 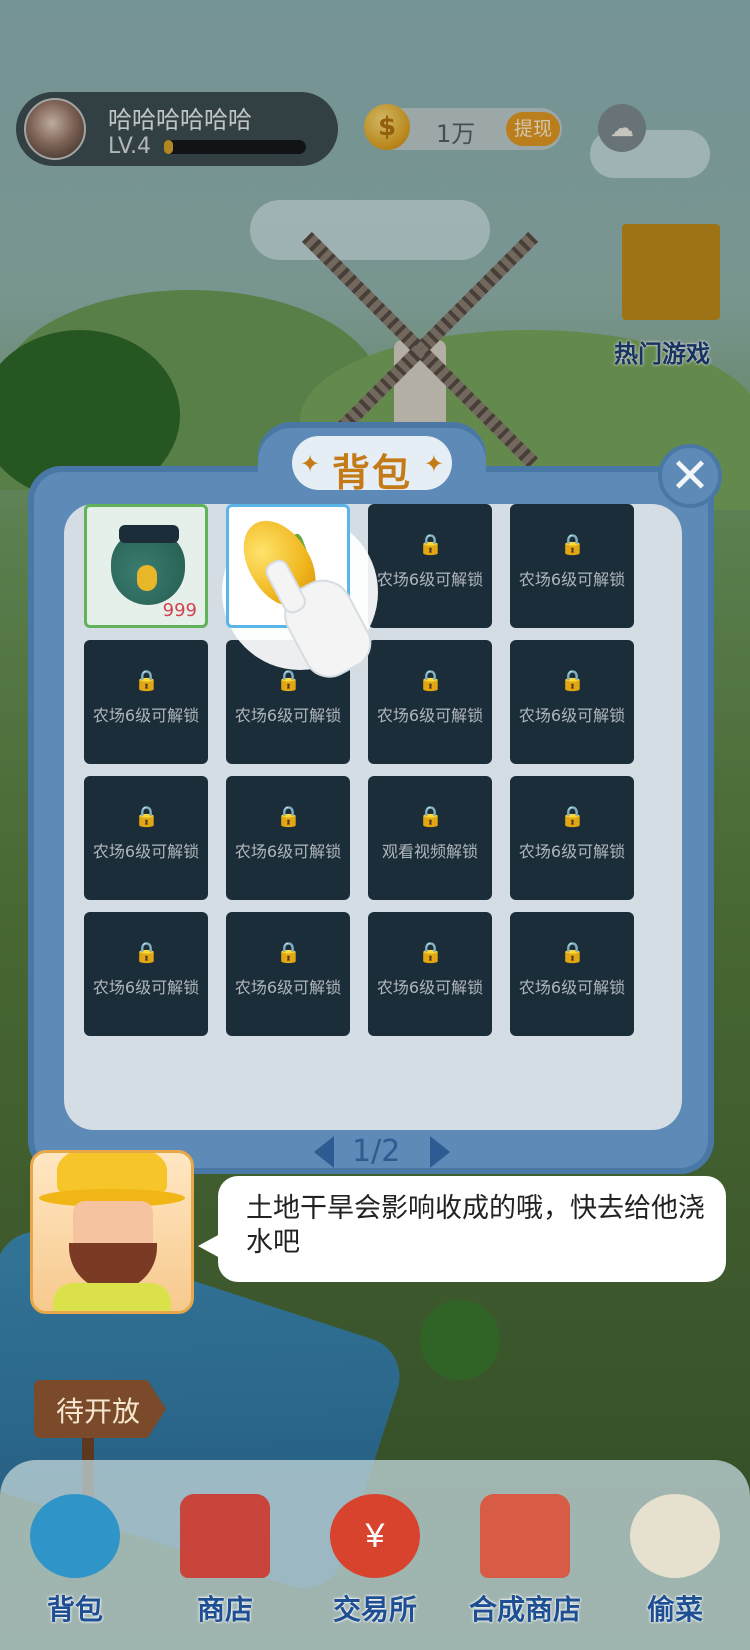 I want to click on nav-item-1: 商店, so click(x=225, y=1555).